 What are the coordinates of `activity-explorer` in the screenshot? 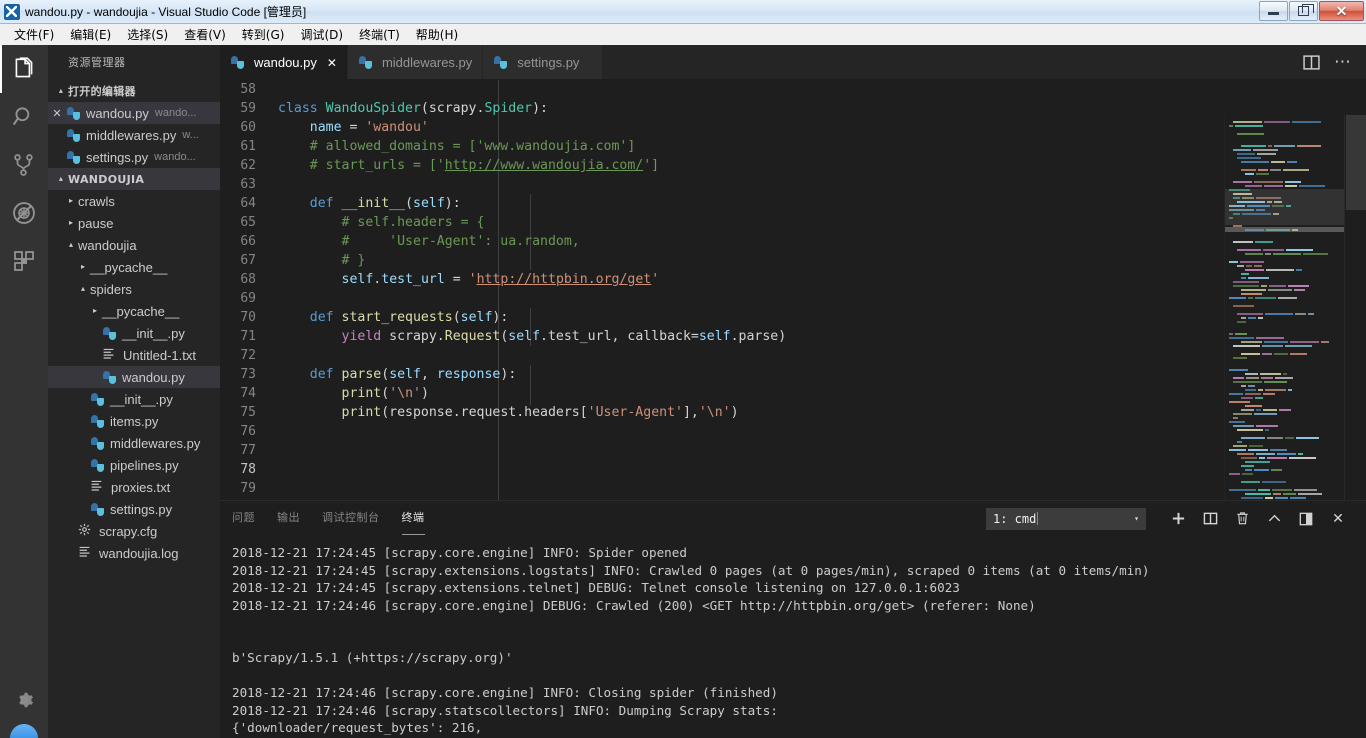 It's located at (24, 69).